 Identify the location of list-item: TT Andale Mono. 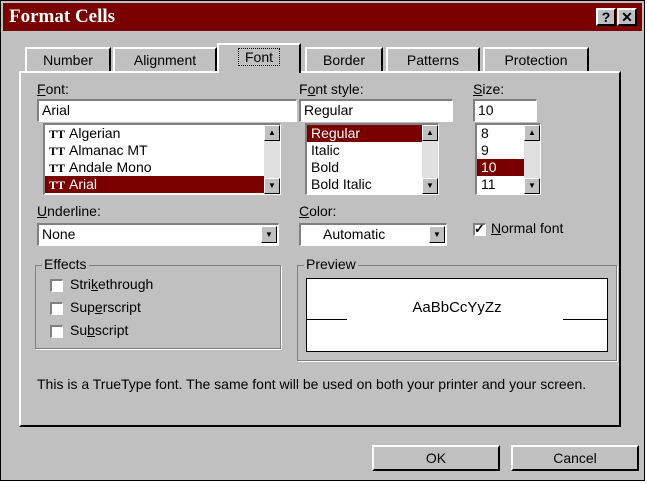
(162, 167).